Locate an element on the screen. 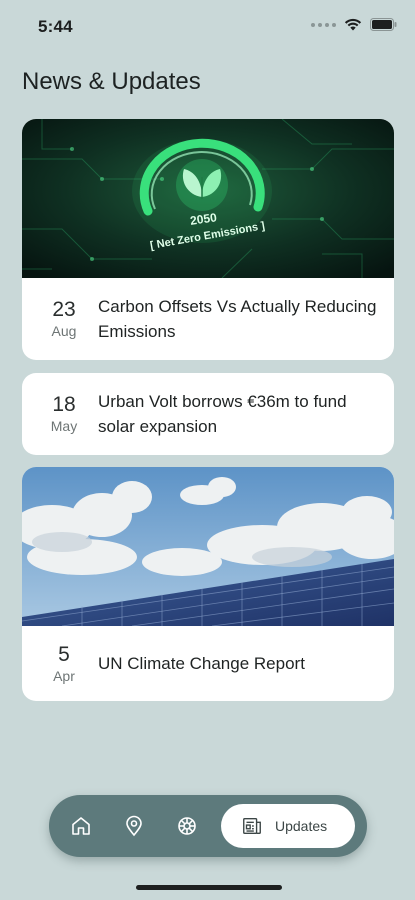 The image size is (415, 900). news-date-day: 5 is located at coordinates (64, 654).